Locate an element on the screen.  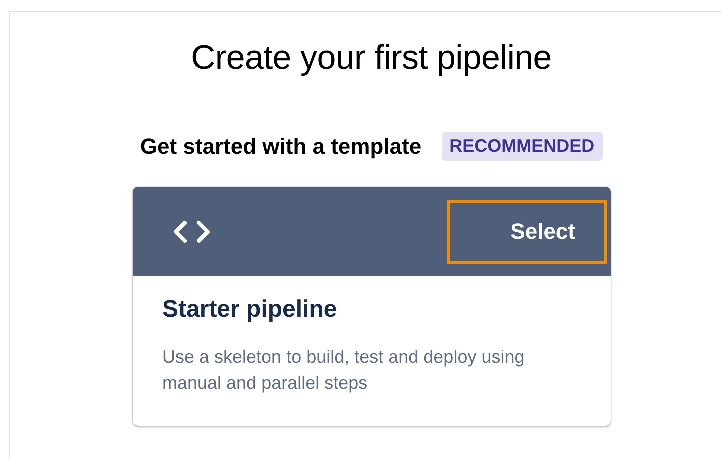
template-title: Starter pipeline is located at coordinates (250, 310).